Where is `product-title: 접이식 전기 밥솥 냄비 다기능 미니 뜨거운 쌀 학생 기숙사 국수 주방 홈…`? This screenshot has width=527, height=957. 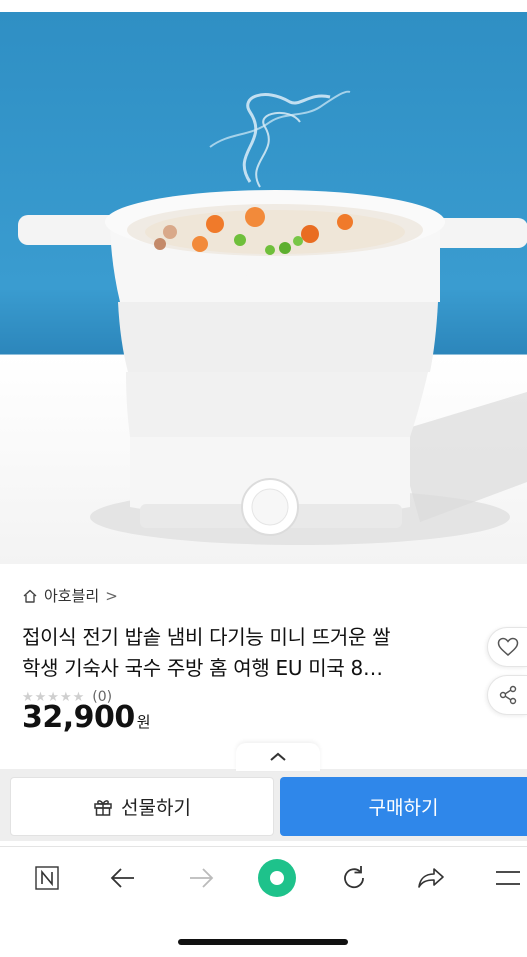
product-title: 접이식 전기 밥솥 냄비 다기능 미니 뜨거운 쌀 학생 기숙사 국수 주방 홈… is located at coordinates (246, 653).